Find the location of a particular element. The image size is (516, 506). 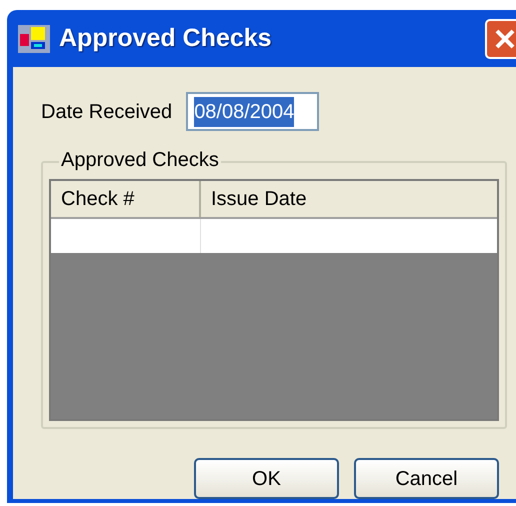

close-button is located at coordinates (500, 38).